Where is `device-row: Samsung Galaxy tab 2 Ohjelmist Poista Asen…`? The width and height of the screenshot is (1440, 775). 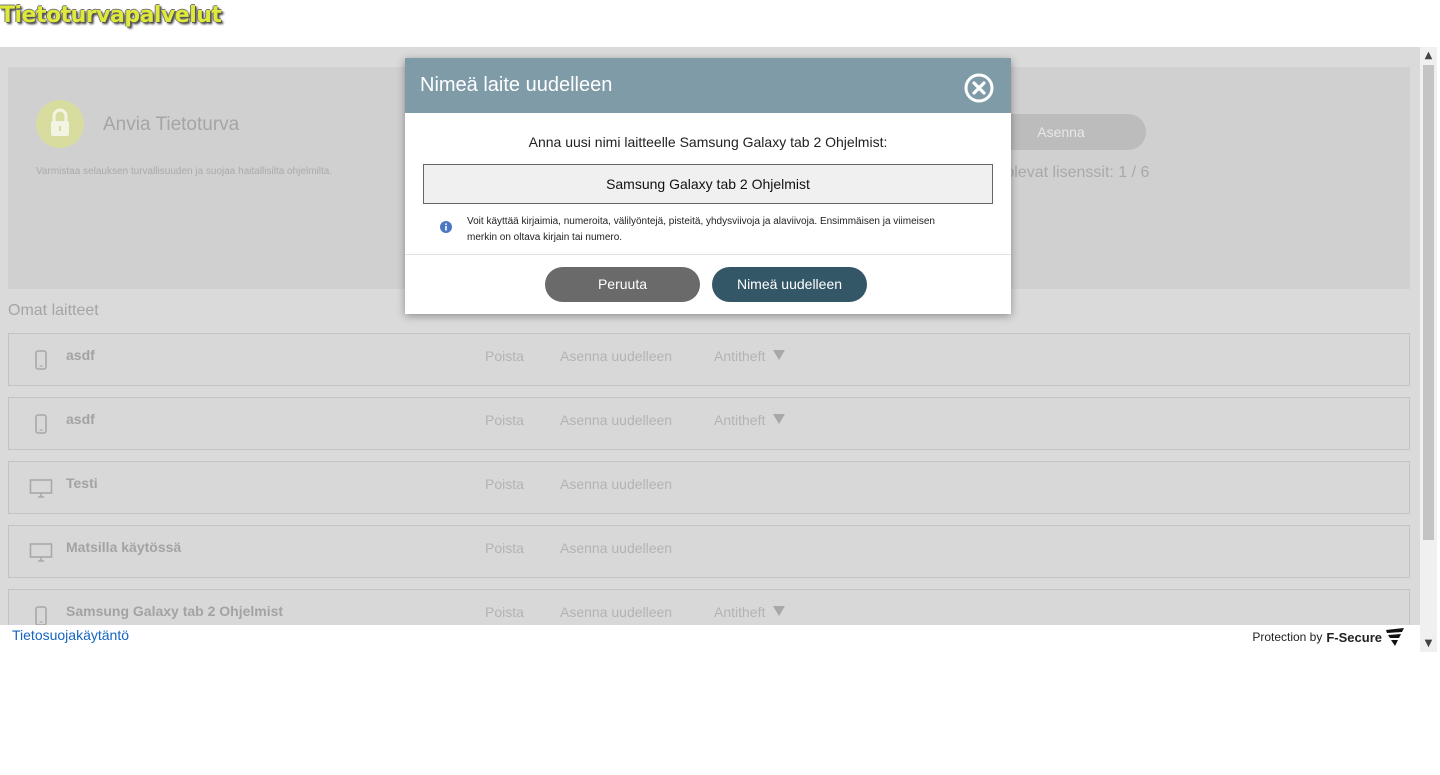
device-row: Samsung Galaxy tab 2 Ohjelmist Poista Asen… is located at coordinates (709, 607).